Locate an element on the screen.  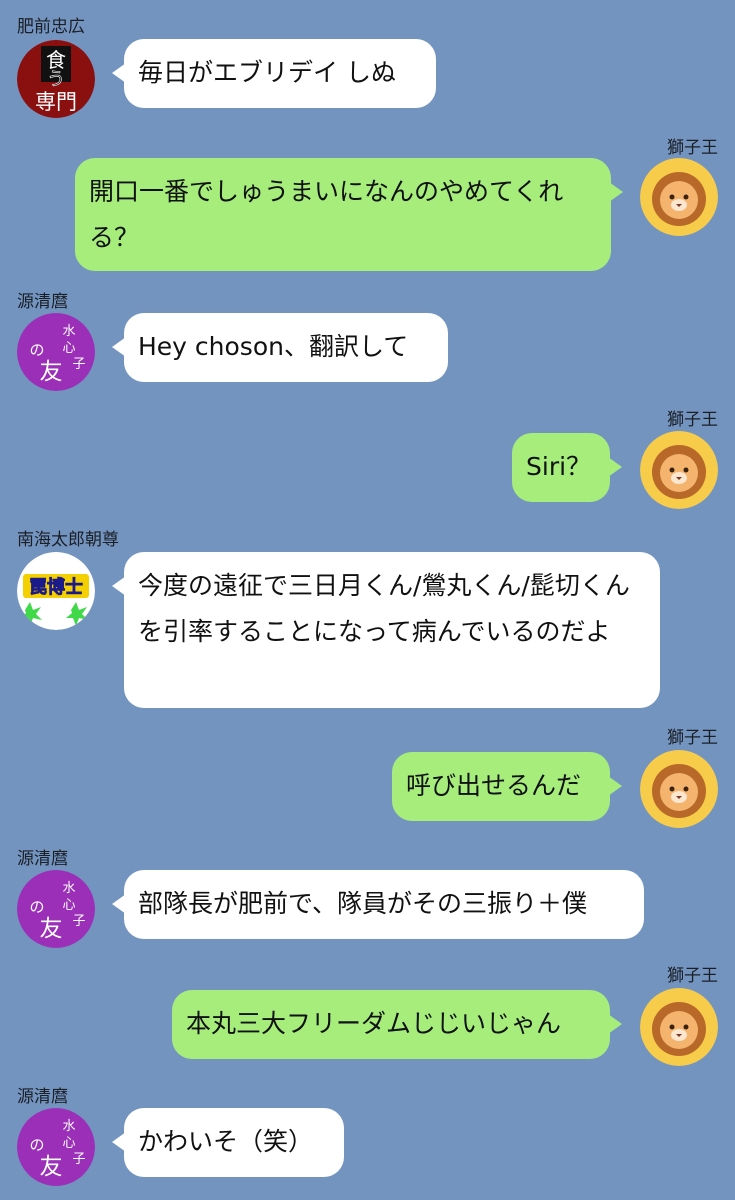
message-bubble: Siri？ is located at coordinates (567, 467).